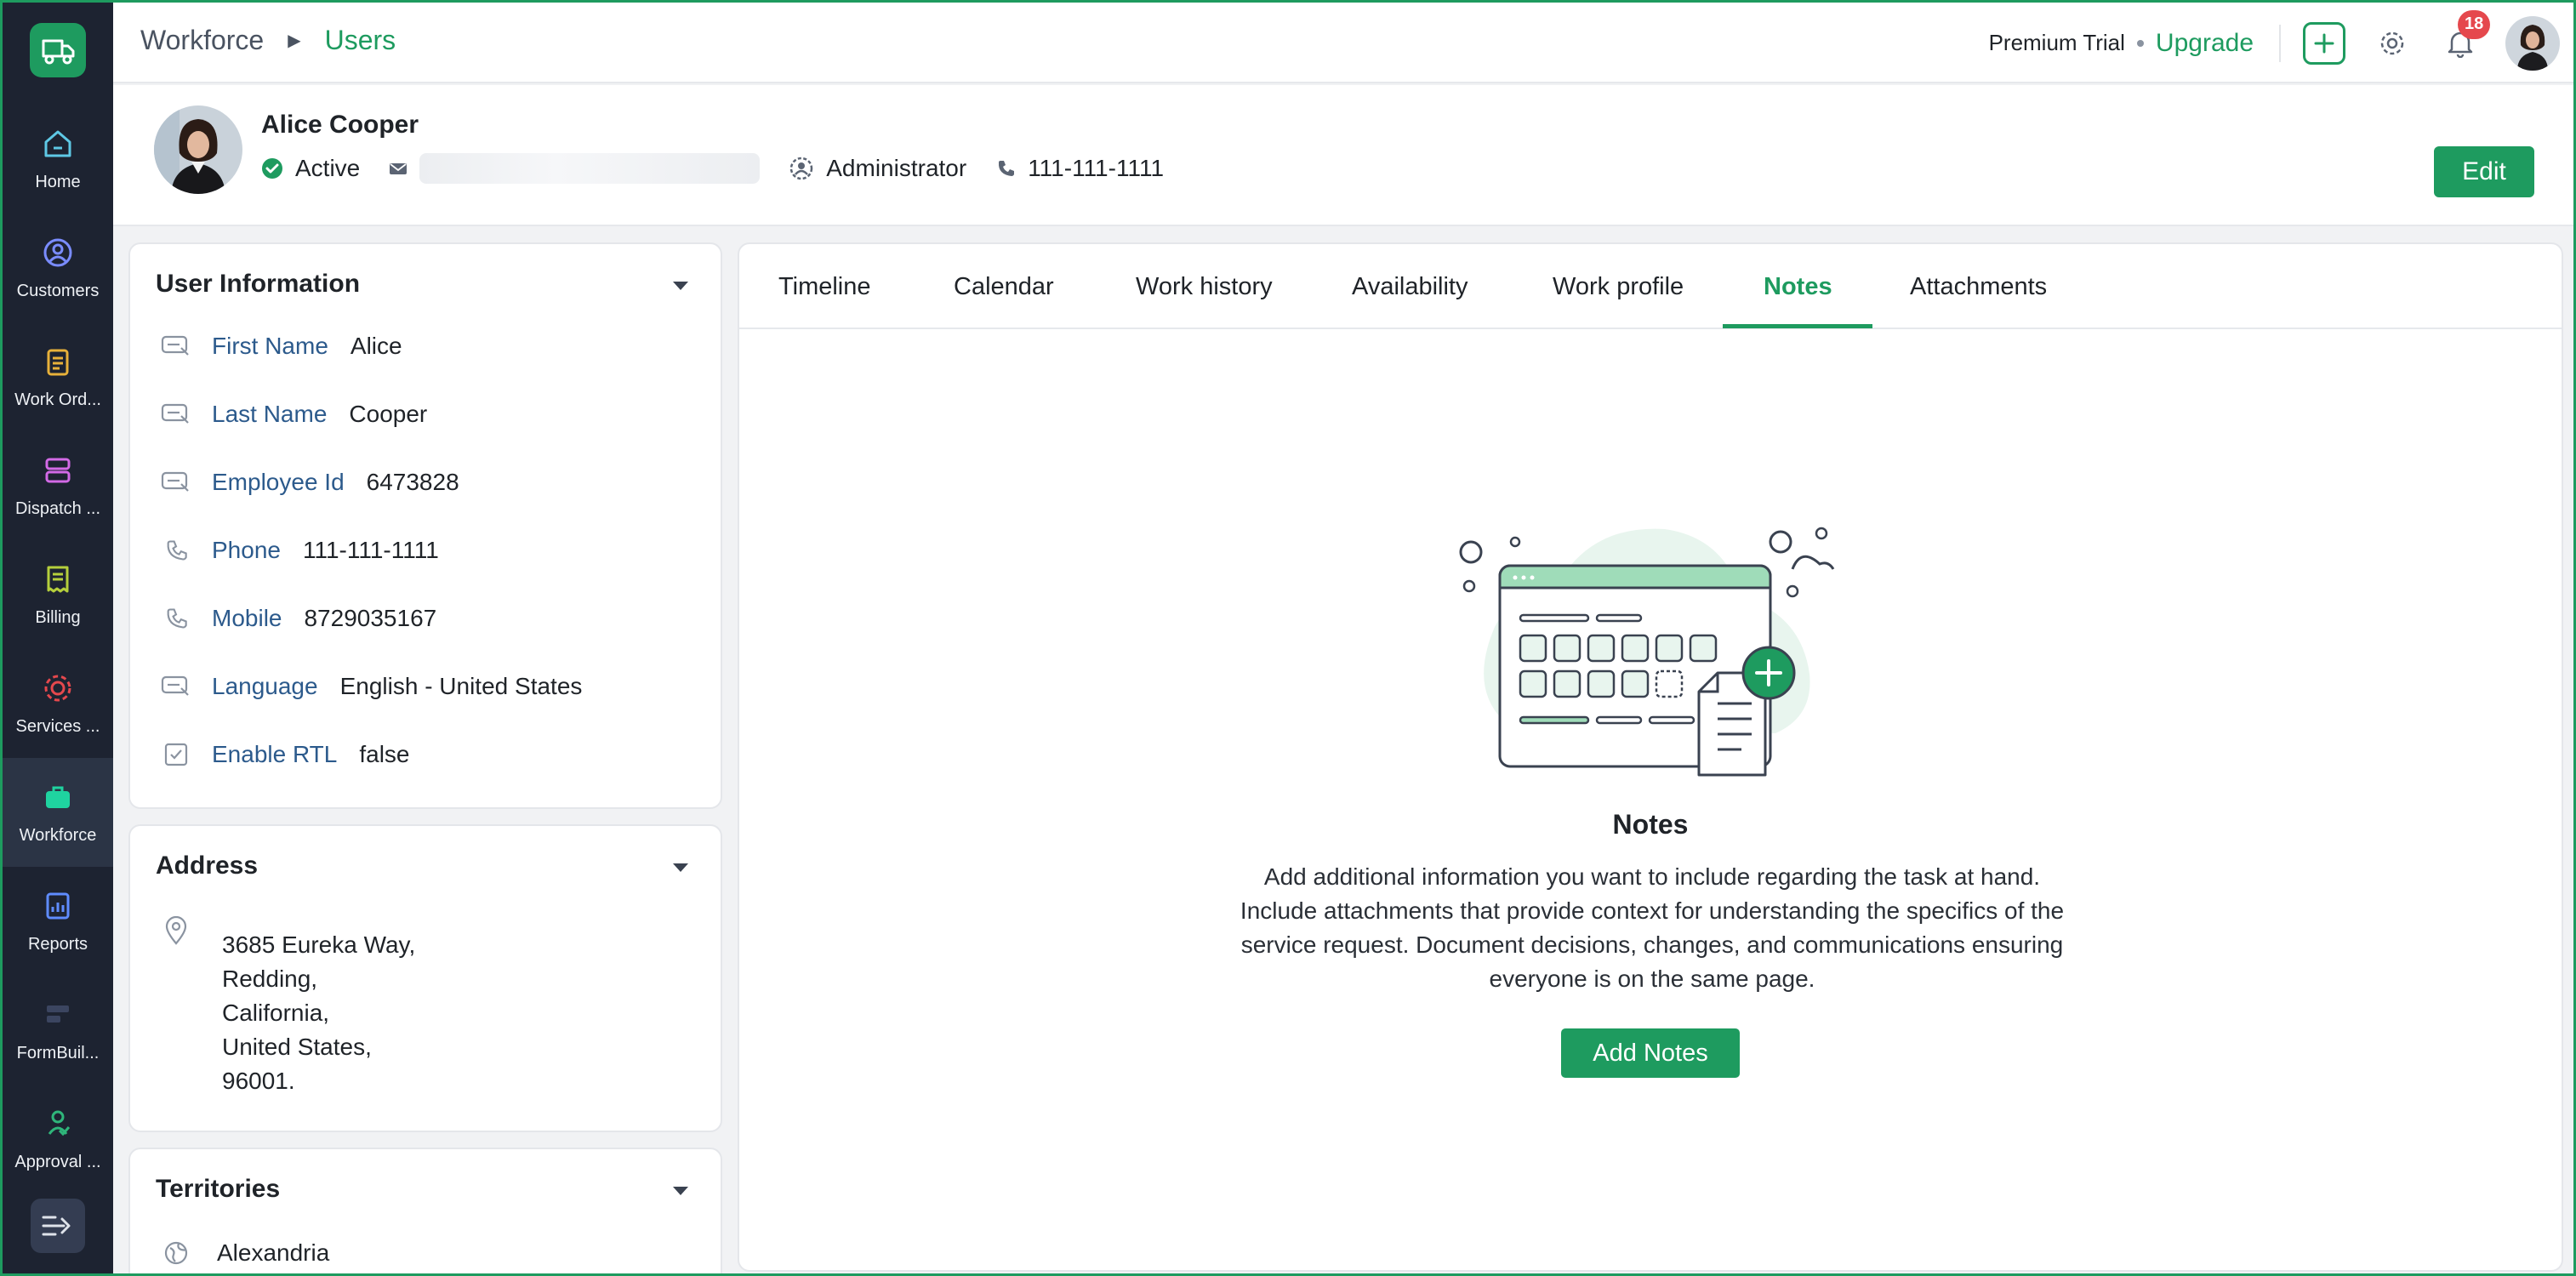  Describe the element at coordinates (280, 346) in the screenshot. I see `field-first-name: First Name Alice` at that location.